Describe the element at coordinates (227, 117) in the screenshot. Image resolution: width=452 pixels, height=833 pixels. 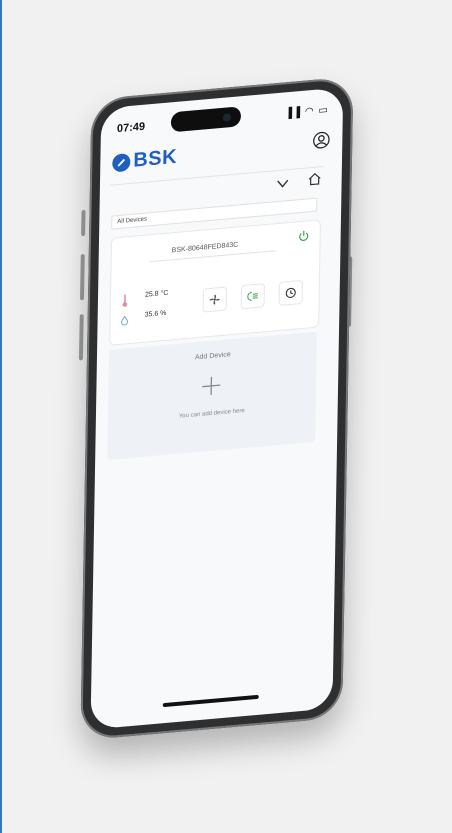
I see `camera-icon` at that location.